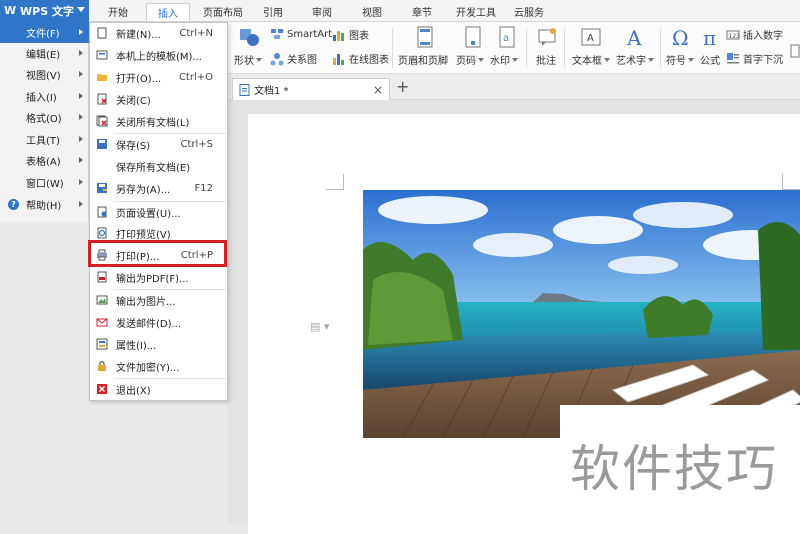 The image size is (800, 534). I want to click on menu-item-new: 新建(N)... Ctrl+N, so click(158, 33).